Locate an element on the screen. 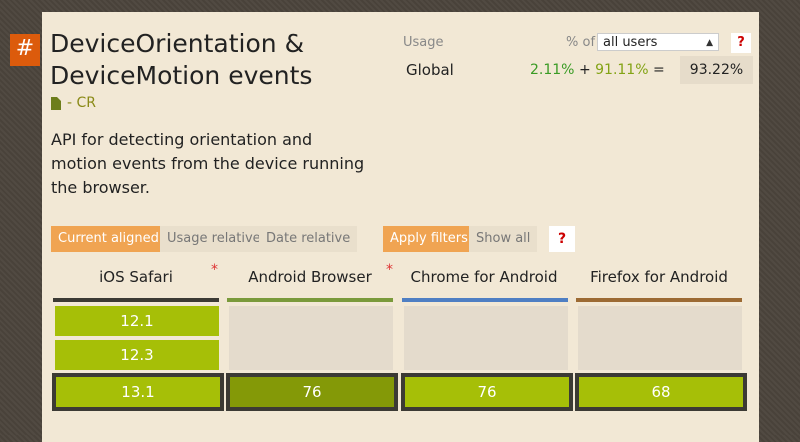  usage-label: Usage is located at coordinates (423, 42).